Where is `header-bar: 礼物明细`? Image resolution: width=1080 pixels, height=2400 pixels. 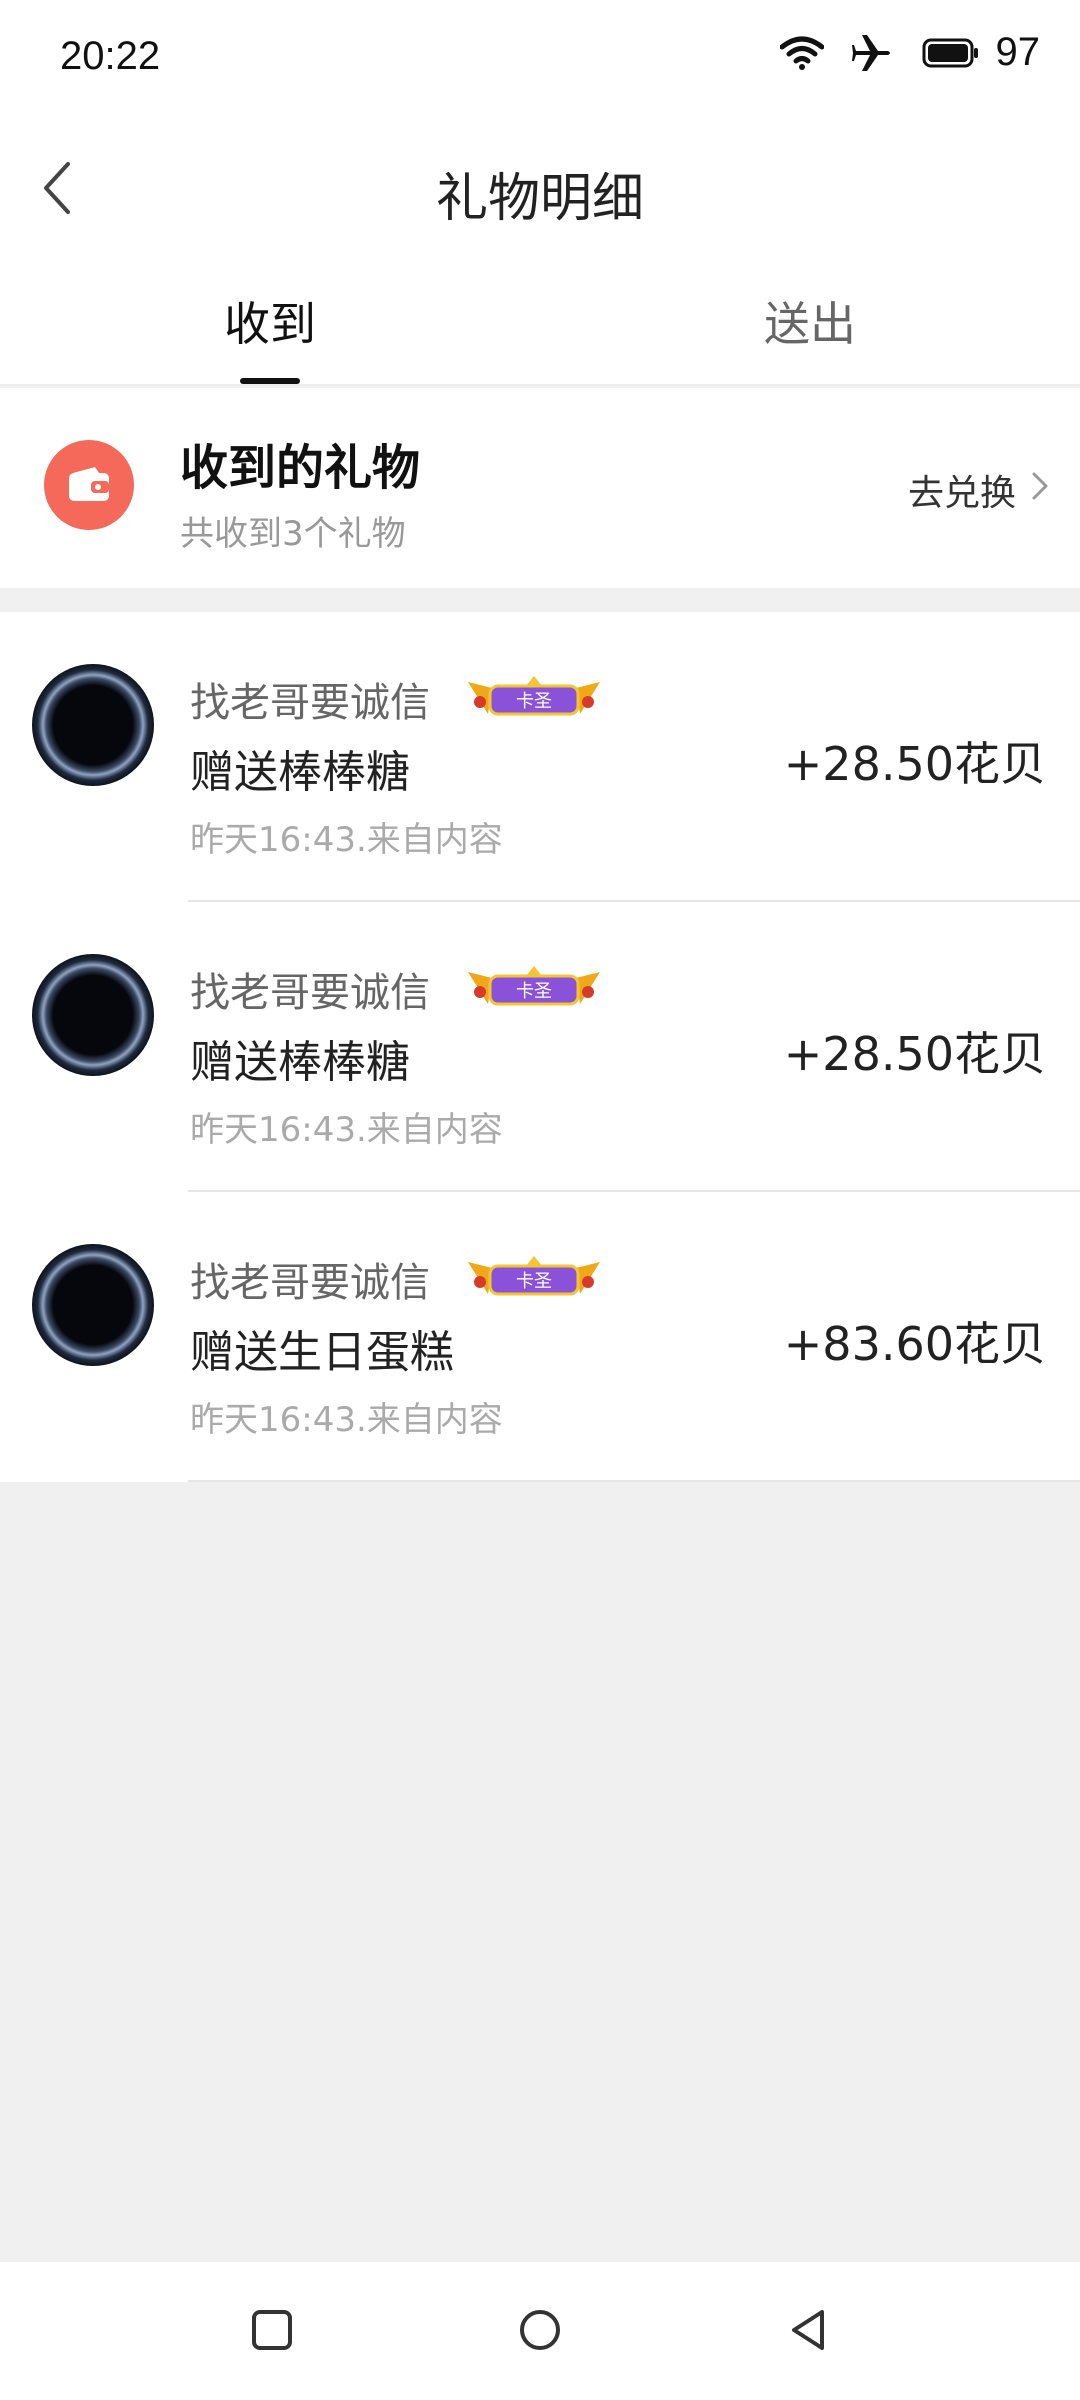 header-bar: 礼物明细 is located at coordinates (540, 190).